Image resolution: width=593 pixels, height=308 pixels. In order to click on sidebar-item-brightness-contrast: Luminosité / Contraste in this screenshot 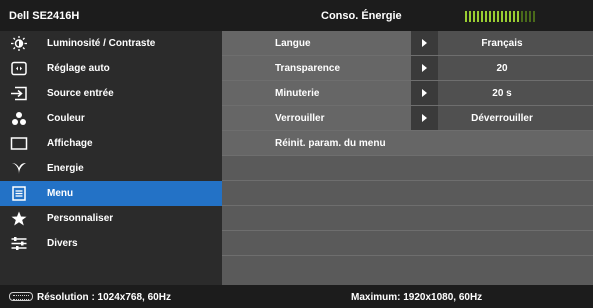, I will do `click(111, 43)`.